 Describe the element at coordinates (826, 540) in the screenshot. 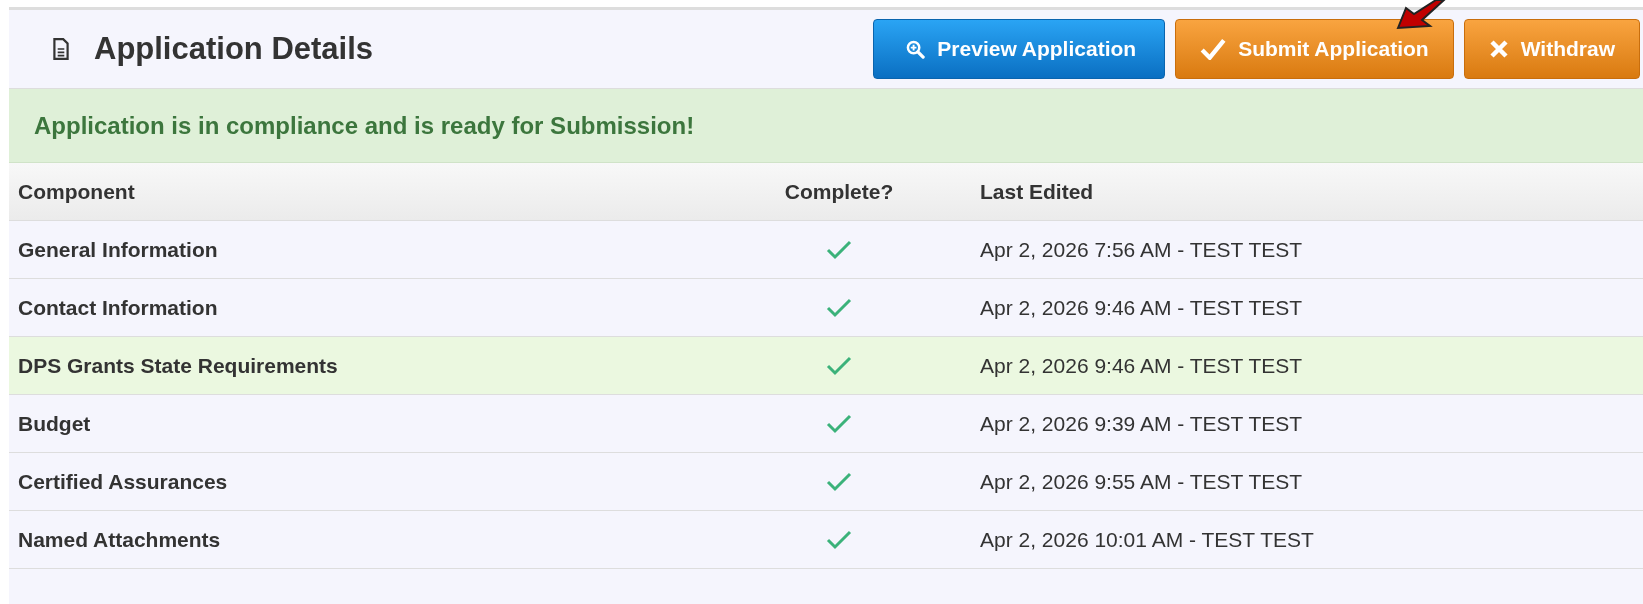

I see `table-row: Named Attachments Apr 2, 2026 10:01 AM - TEST TEST` at that location.